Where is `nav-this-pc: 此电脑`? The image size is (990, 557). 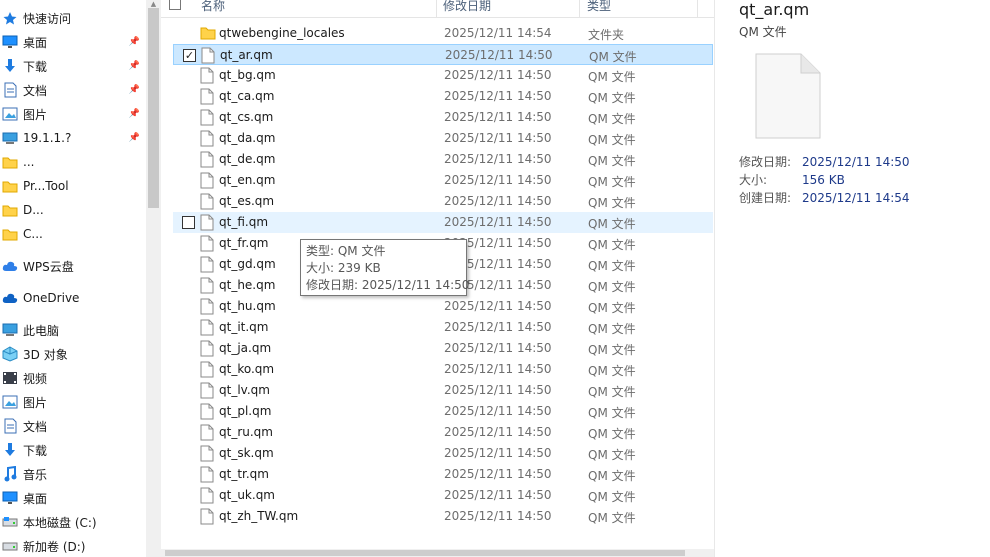 nav-this-pc: 此电脑 is located at coordinates (73, 330).